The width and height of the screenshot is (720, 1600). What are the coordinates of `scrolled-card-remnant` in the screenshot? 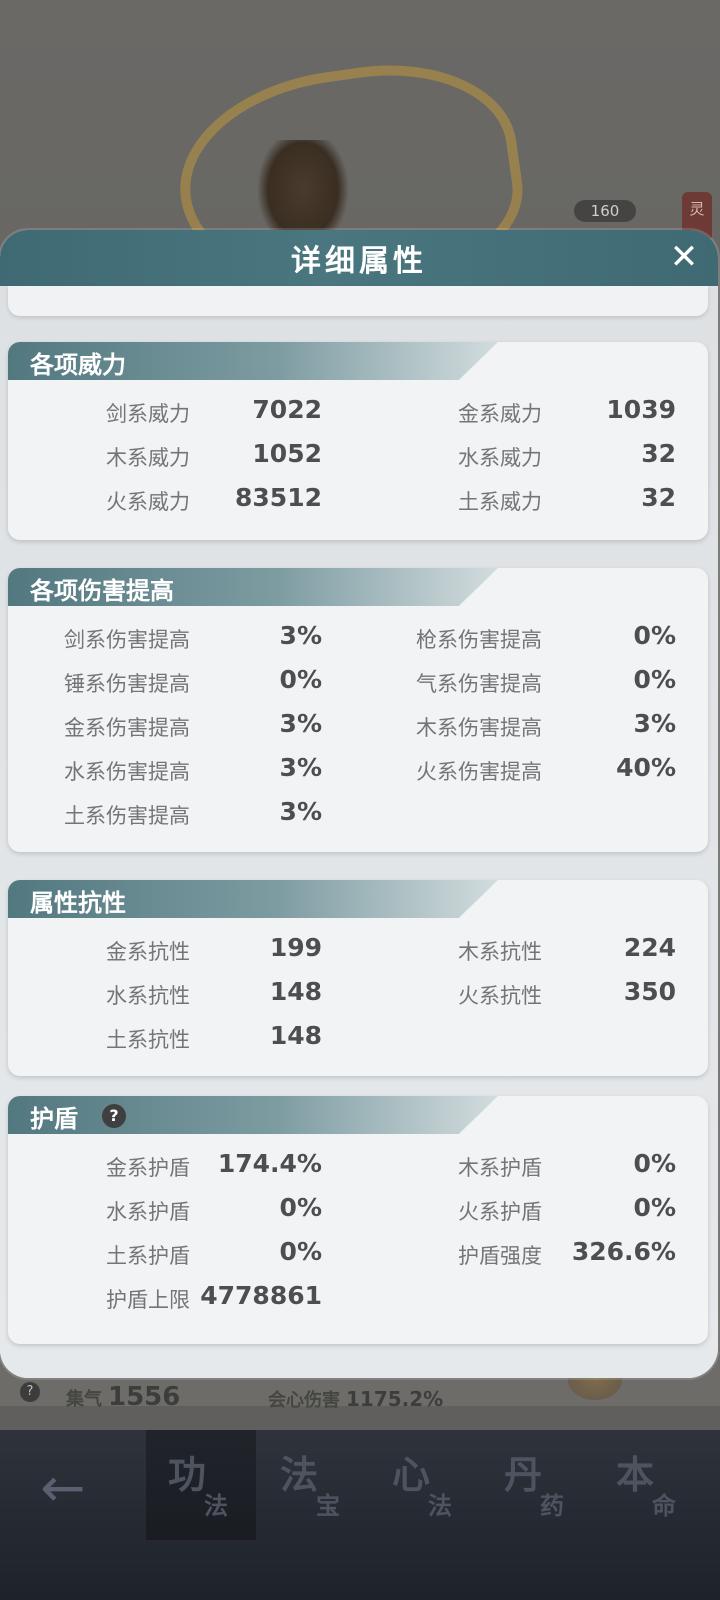 It's located at (358, 301).